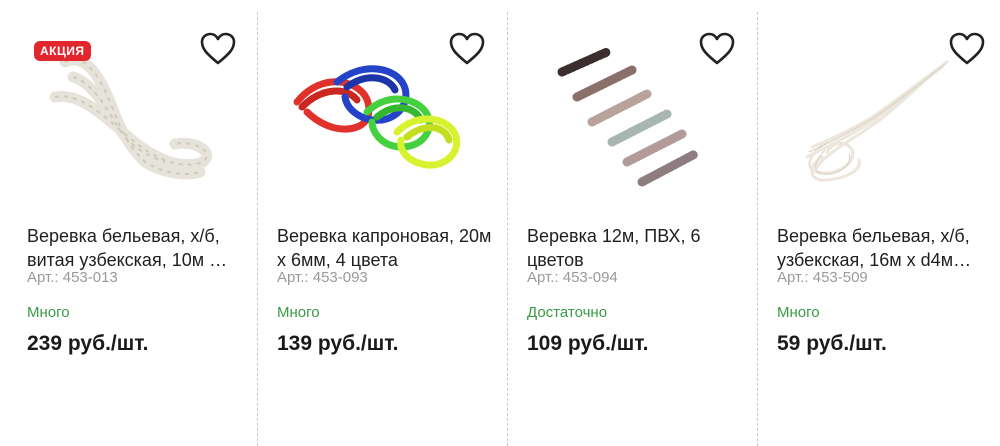 The height and width of the screenshot is (446, 1000). What do you see at coordinates (822, 277) in the screenshot?
I see `product-article: Арт.: 453-509` at bounding box center [822, 277].